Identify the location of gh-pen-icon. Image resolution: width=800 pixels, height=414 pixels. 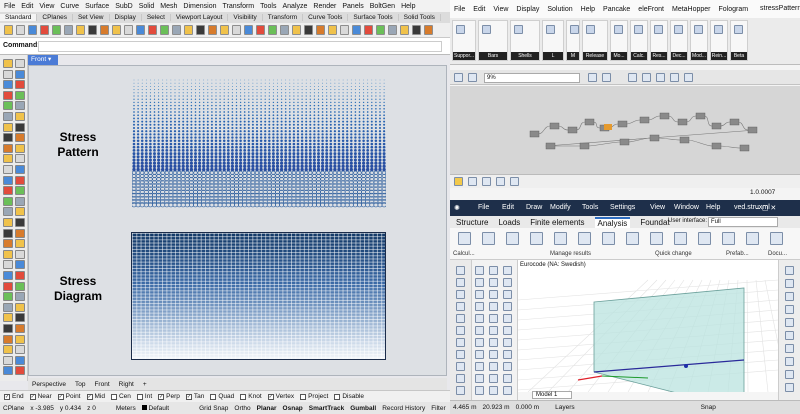
(606, 77).